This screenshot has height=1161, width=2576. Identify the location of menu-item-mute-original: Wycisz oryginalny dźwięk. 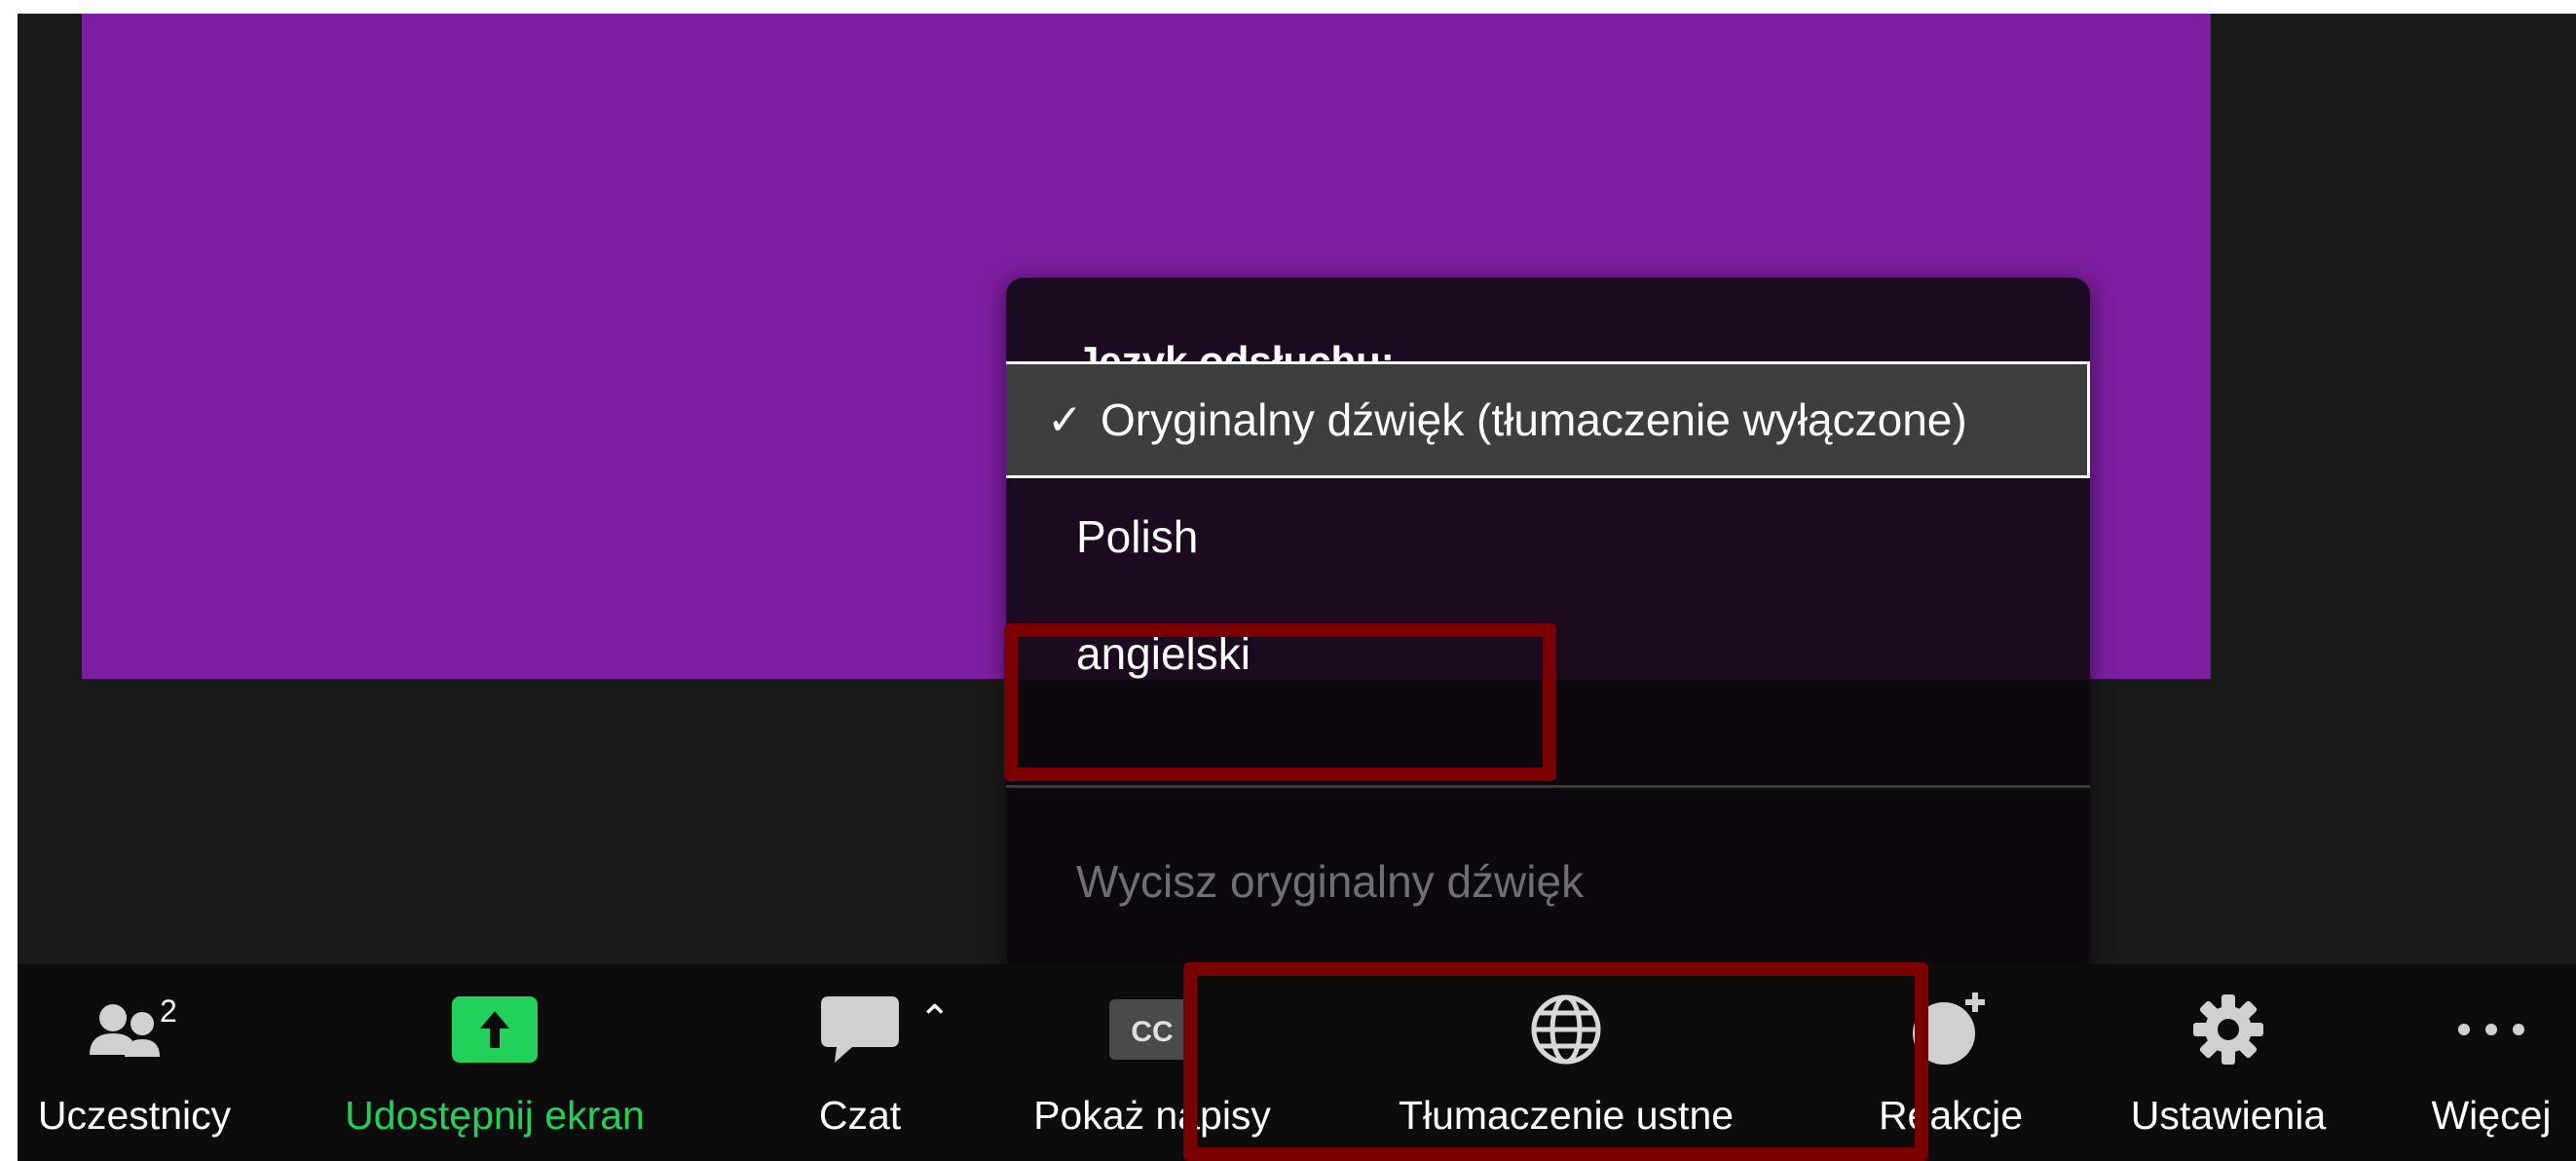
(1548, 882).